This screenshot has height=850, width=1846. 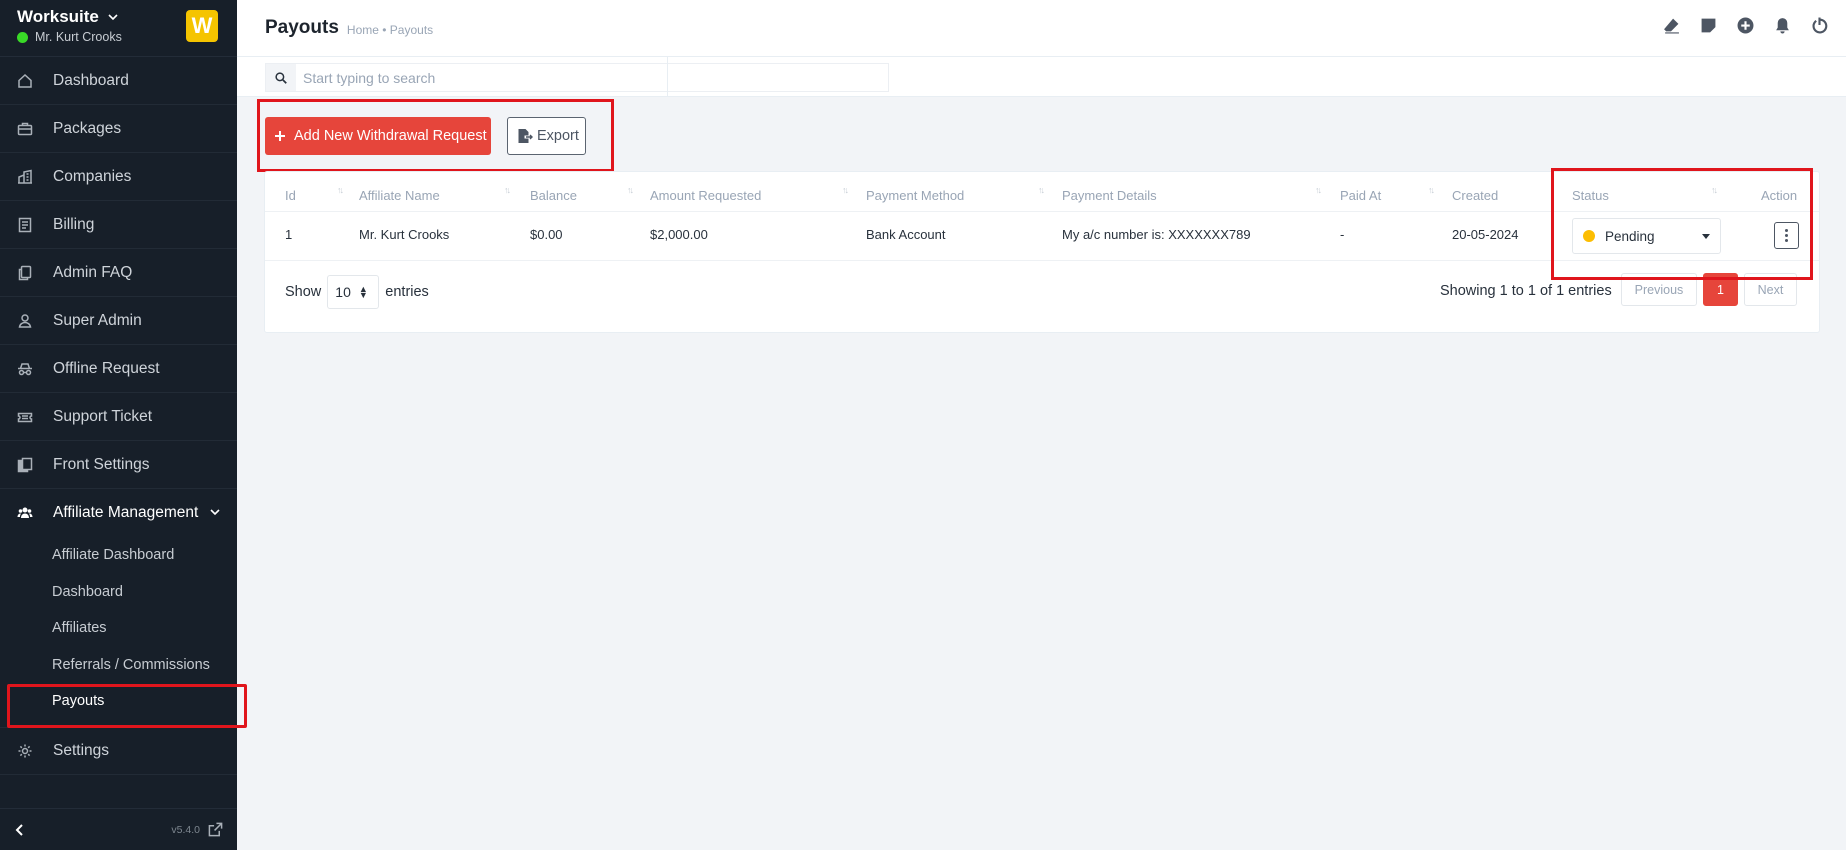 I want to click on sidebar-item-label: Front Settings, so click(x=101, y=464).